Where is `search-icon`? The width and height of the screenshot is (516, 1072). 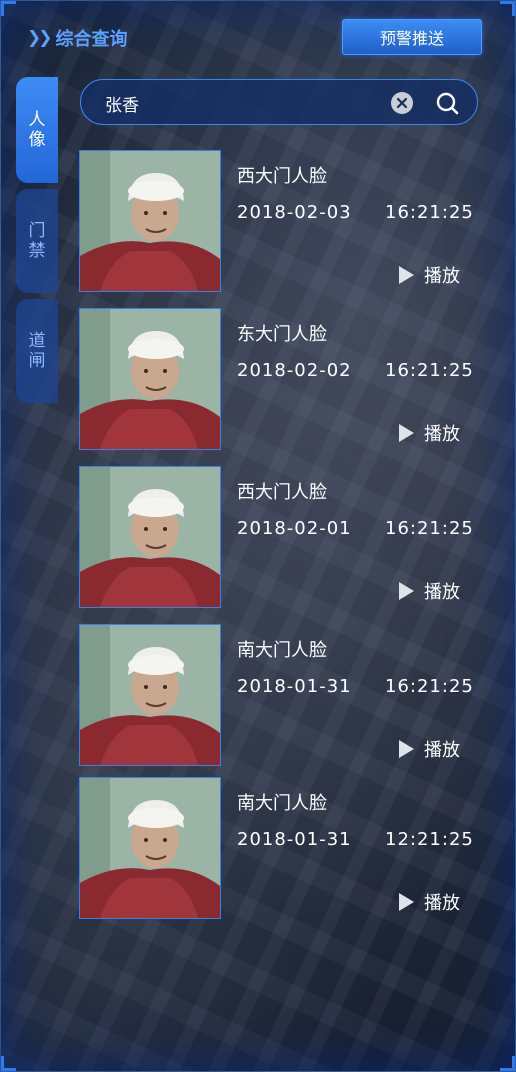 search-icon is located at coordinates (447, 105).